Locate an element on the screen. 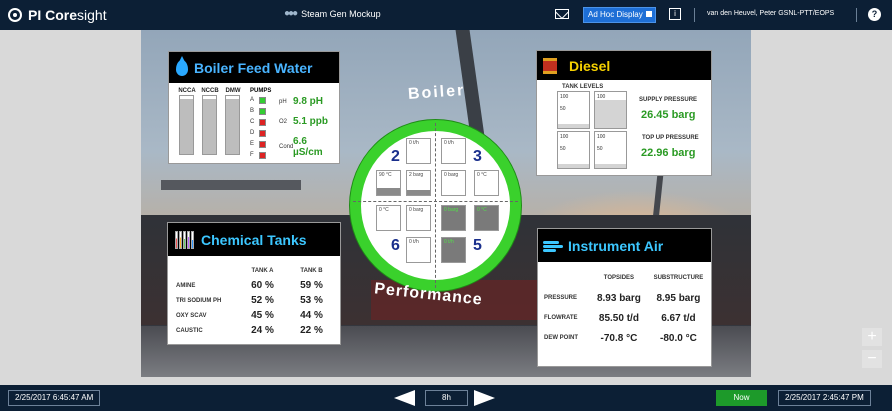  conductivity-reading: Cond 6.6 µS/cm is located at coordinates (309, 147).